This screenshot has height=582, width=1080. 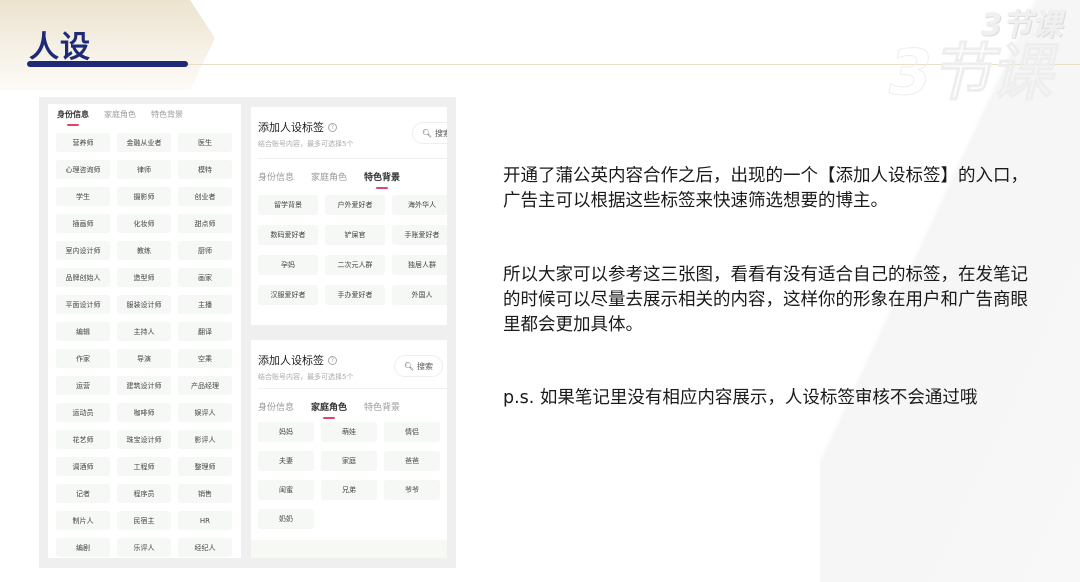 I want to click on tag-chip: 记者, so click(x=83, y=493).